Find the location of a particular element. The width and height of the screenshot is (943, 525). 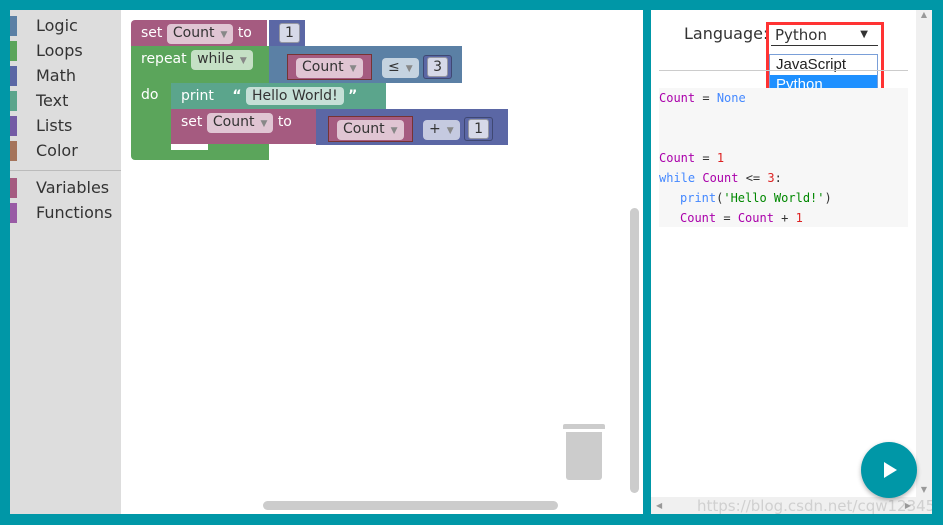

category-label: Logic is located at coordinates (57, 25).